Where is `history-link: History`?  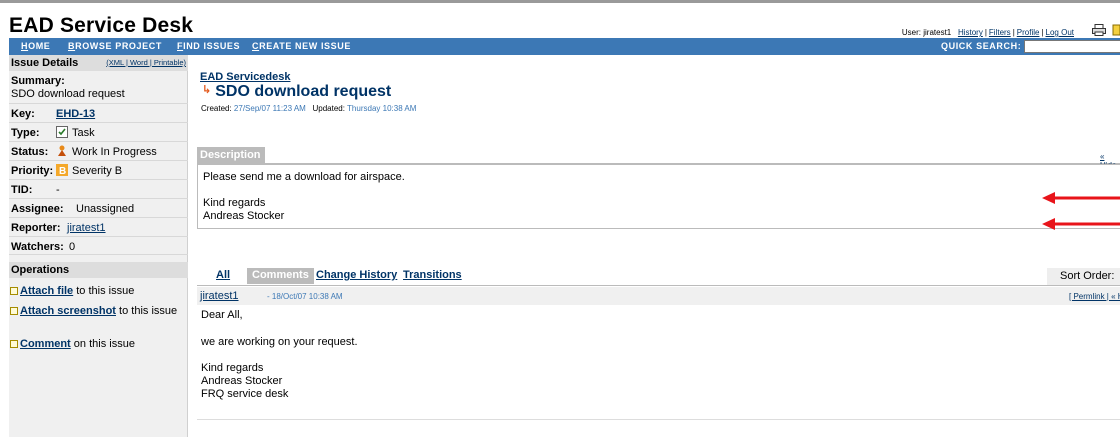
history-link: History is located at coordinates (970, 32).